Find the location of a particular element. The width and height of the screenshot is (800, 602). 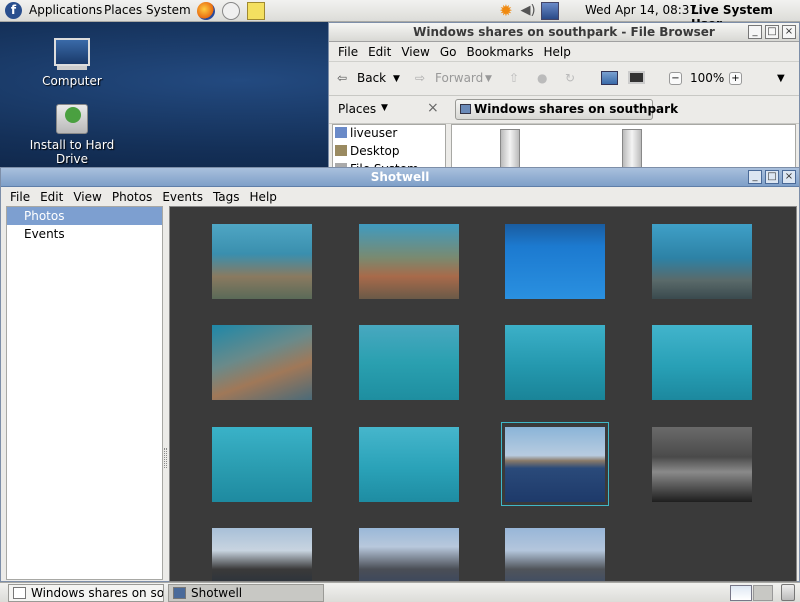

zoom-out-icon: − is located at coordinates (675, 78).